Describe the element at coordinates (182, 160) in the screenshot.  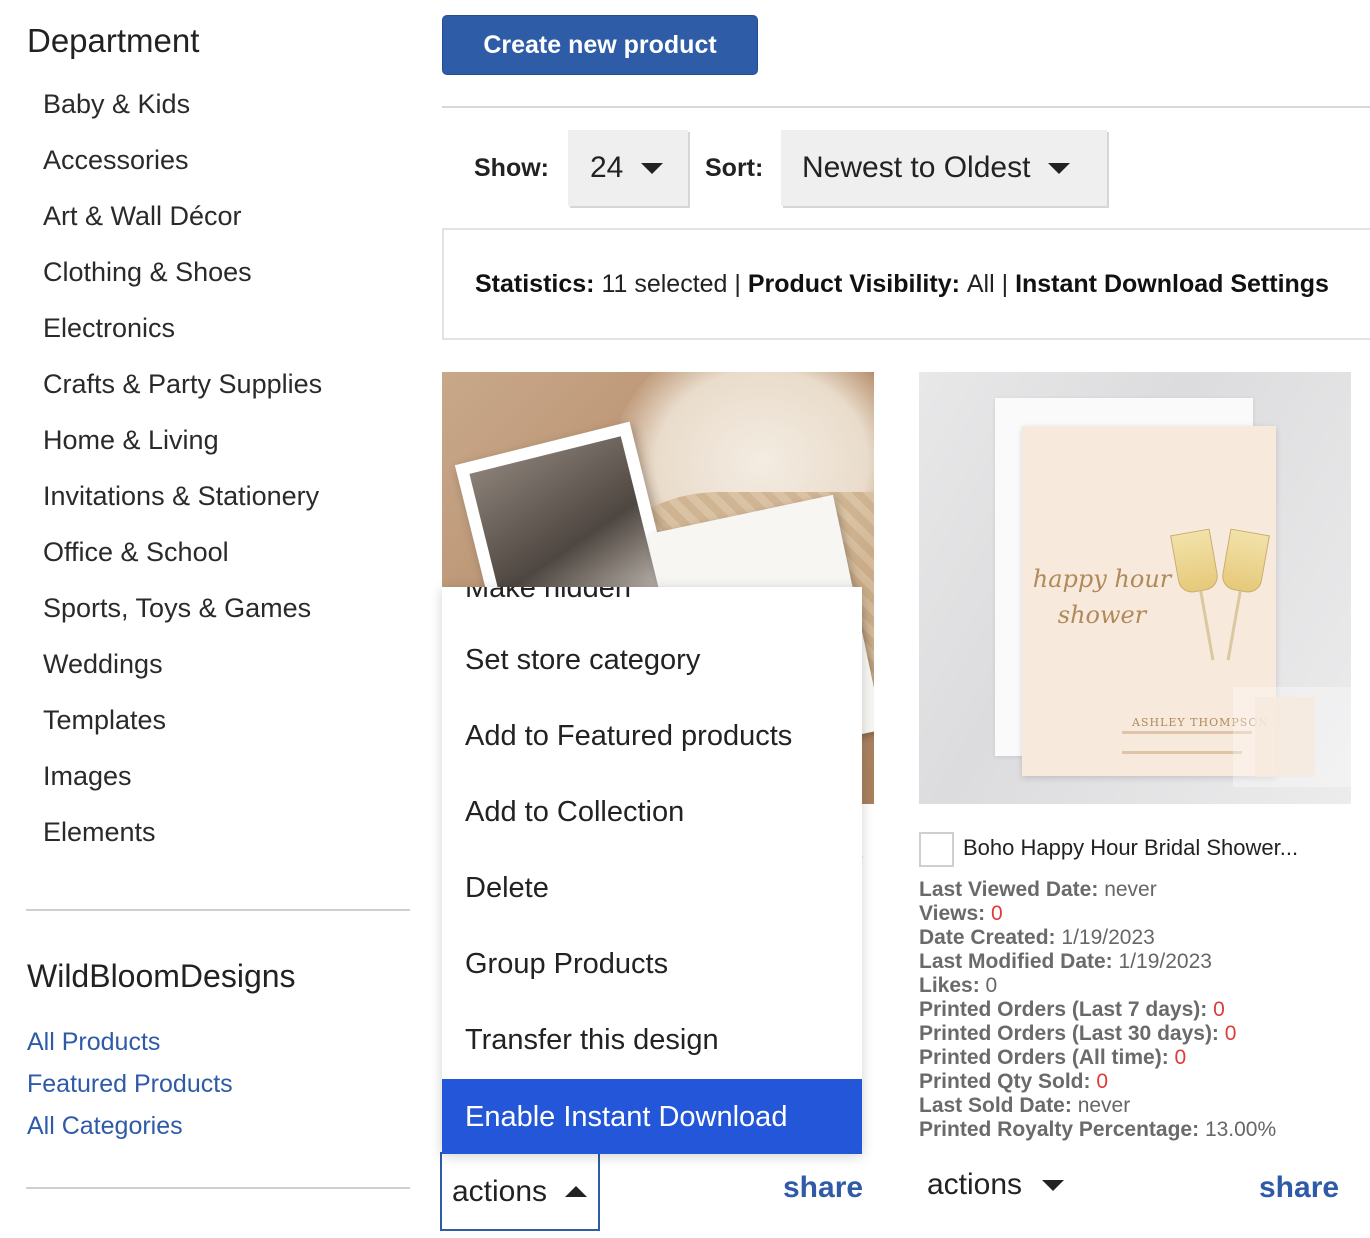
I see `department-accessories: Accessories` at that location.